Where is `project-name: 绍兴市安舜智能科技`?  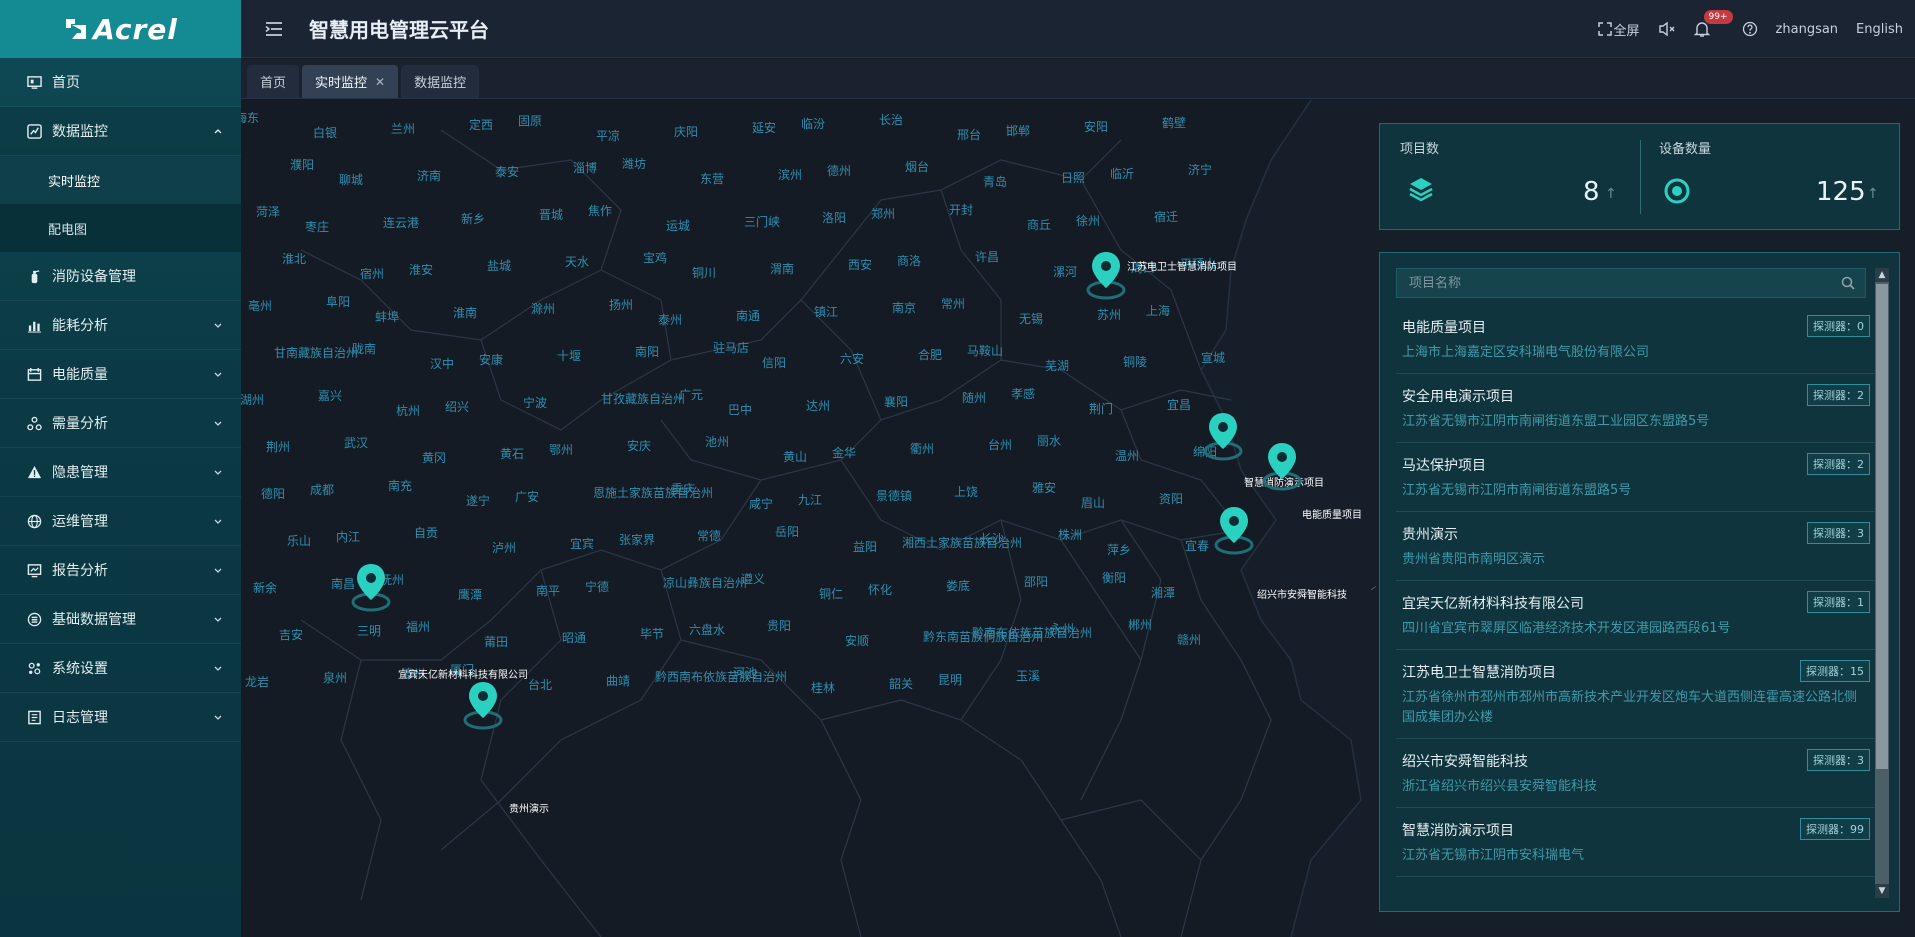 project-name: 绍兴市安舜智能科技 is located at coordinates (1465, 762).